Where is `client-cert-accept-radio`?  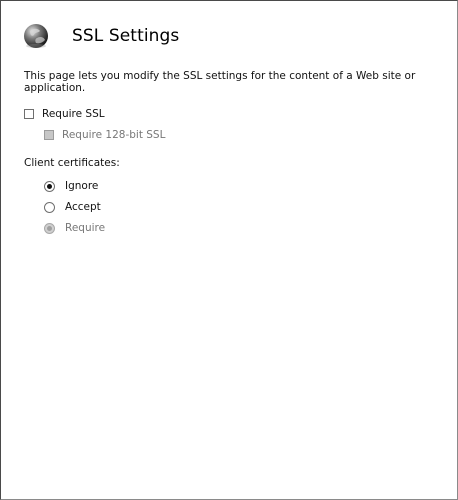 client-cert-accept-radio is located at coordinates (49, 207).